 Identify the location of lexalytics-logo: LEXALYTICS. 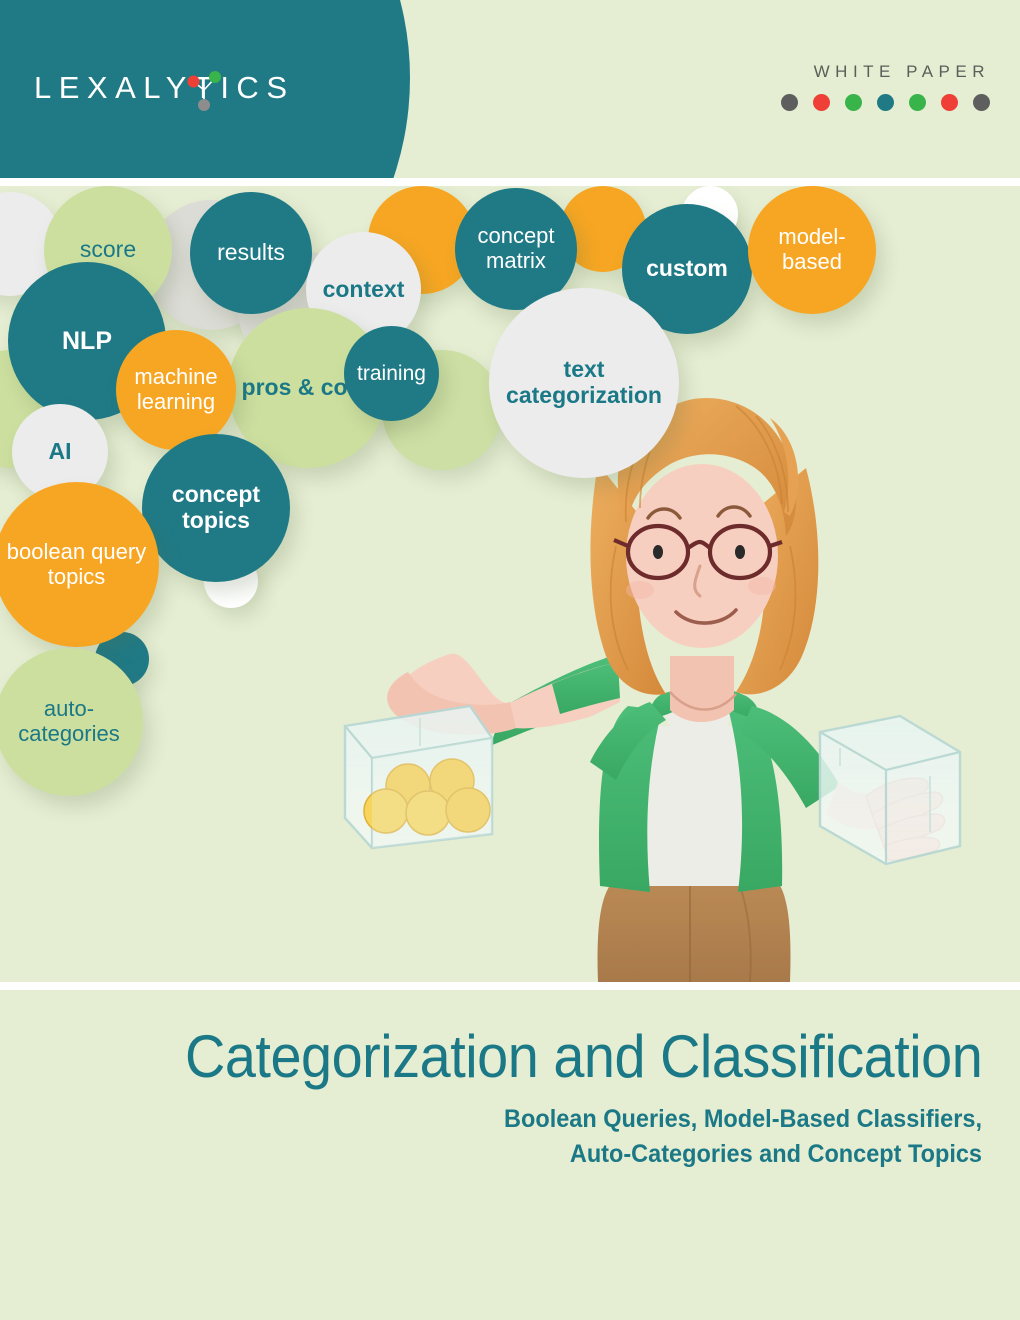
(184, 89).